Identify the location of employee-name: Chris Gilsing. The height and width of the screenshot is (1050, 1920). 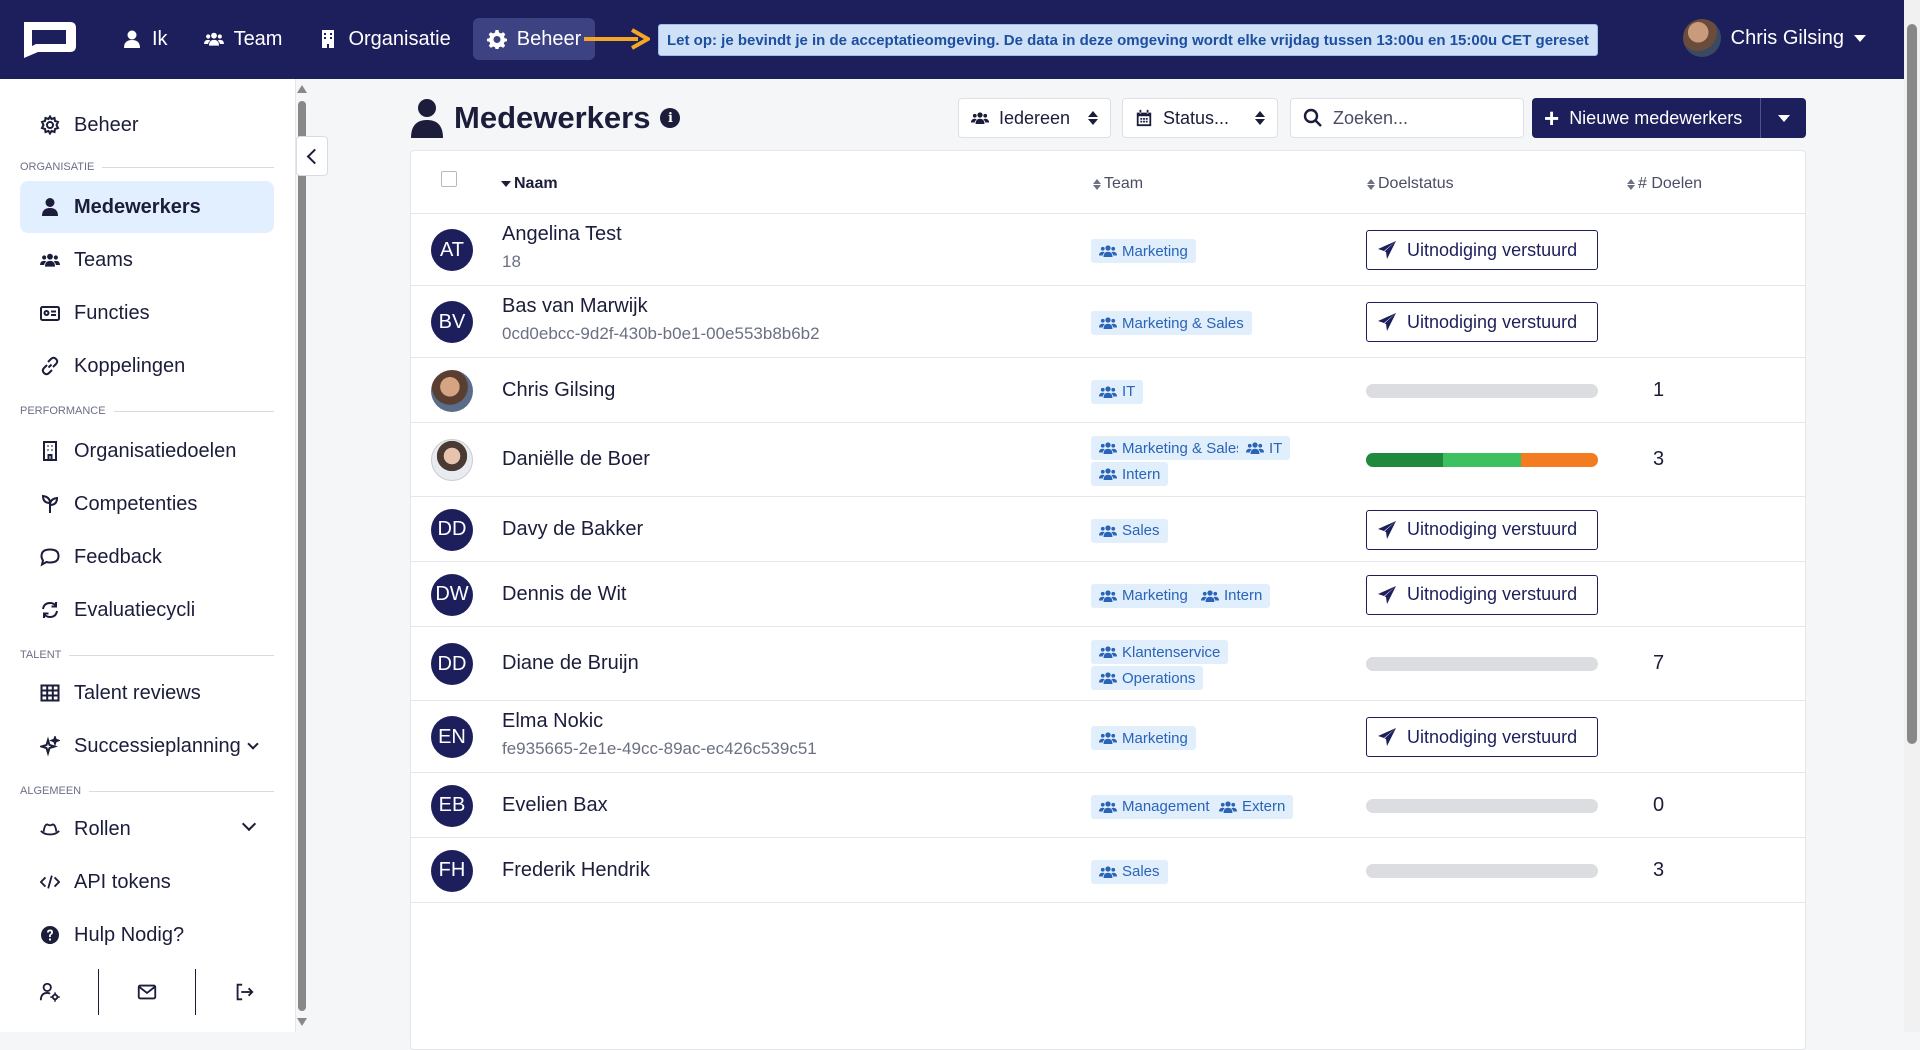
(558, 390).